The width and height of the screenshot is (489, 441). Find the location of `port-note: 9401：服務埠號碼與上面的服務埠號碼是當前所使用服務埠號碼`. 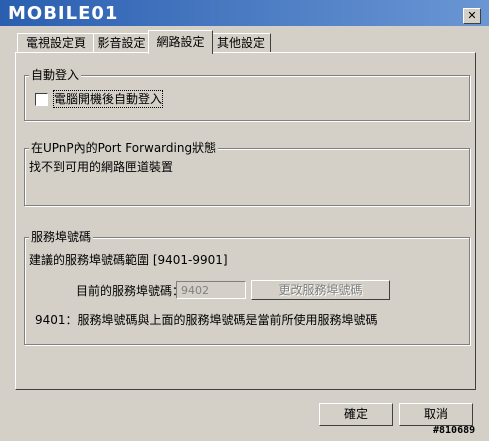

port-note: 9401：服務埠號碼與上面的服務埠號碼是當前所使用服務埠號碼 is located at coordinates (206, 320).